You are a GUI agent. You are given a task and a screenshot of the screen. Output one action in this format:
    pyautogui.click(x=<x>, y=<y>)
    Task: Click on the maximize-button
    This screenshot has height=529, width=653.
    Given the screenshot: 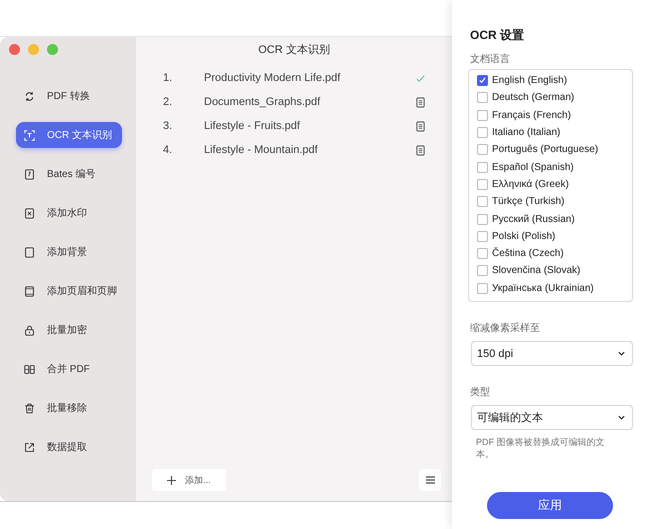 What is the action you would take?
    pyautogui.click(x=52, y=49)
    